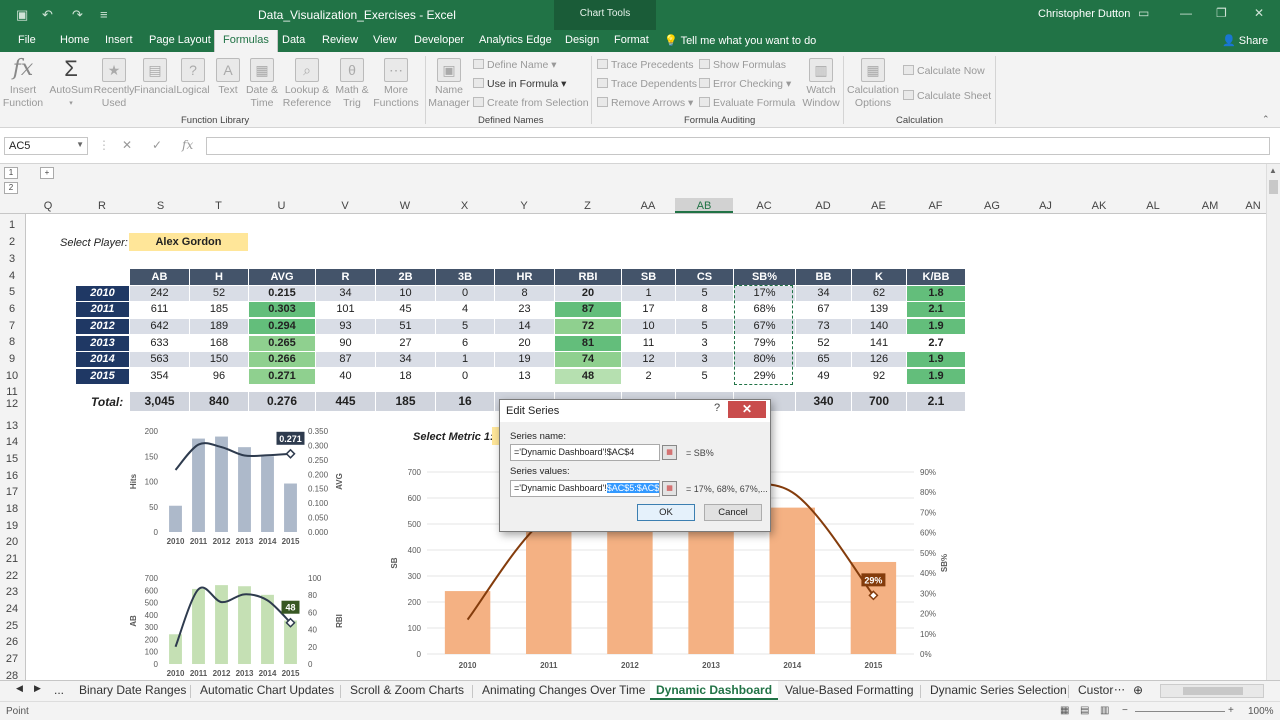 The height and width of the screenshot is (720, 1280). What do you see at coordinates (585, 452) in the screenshot?
I see `series-name-input: ='Dynamic Dashboard'!$AC$4` at bounding box center [585, 452].